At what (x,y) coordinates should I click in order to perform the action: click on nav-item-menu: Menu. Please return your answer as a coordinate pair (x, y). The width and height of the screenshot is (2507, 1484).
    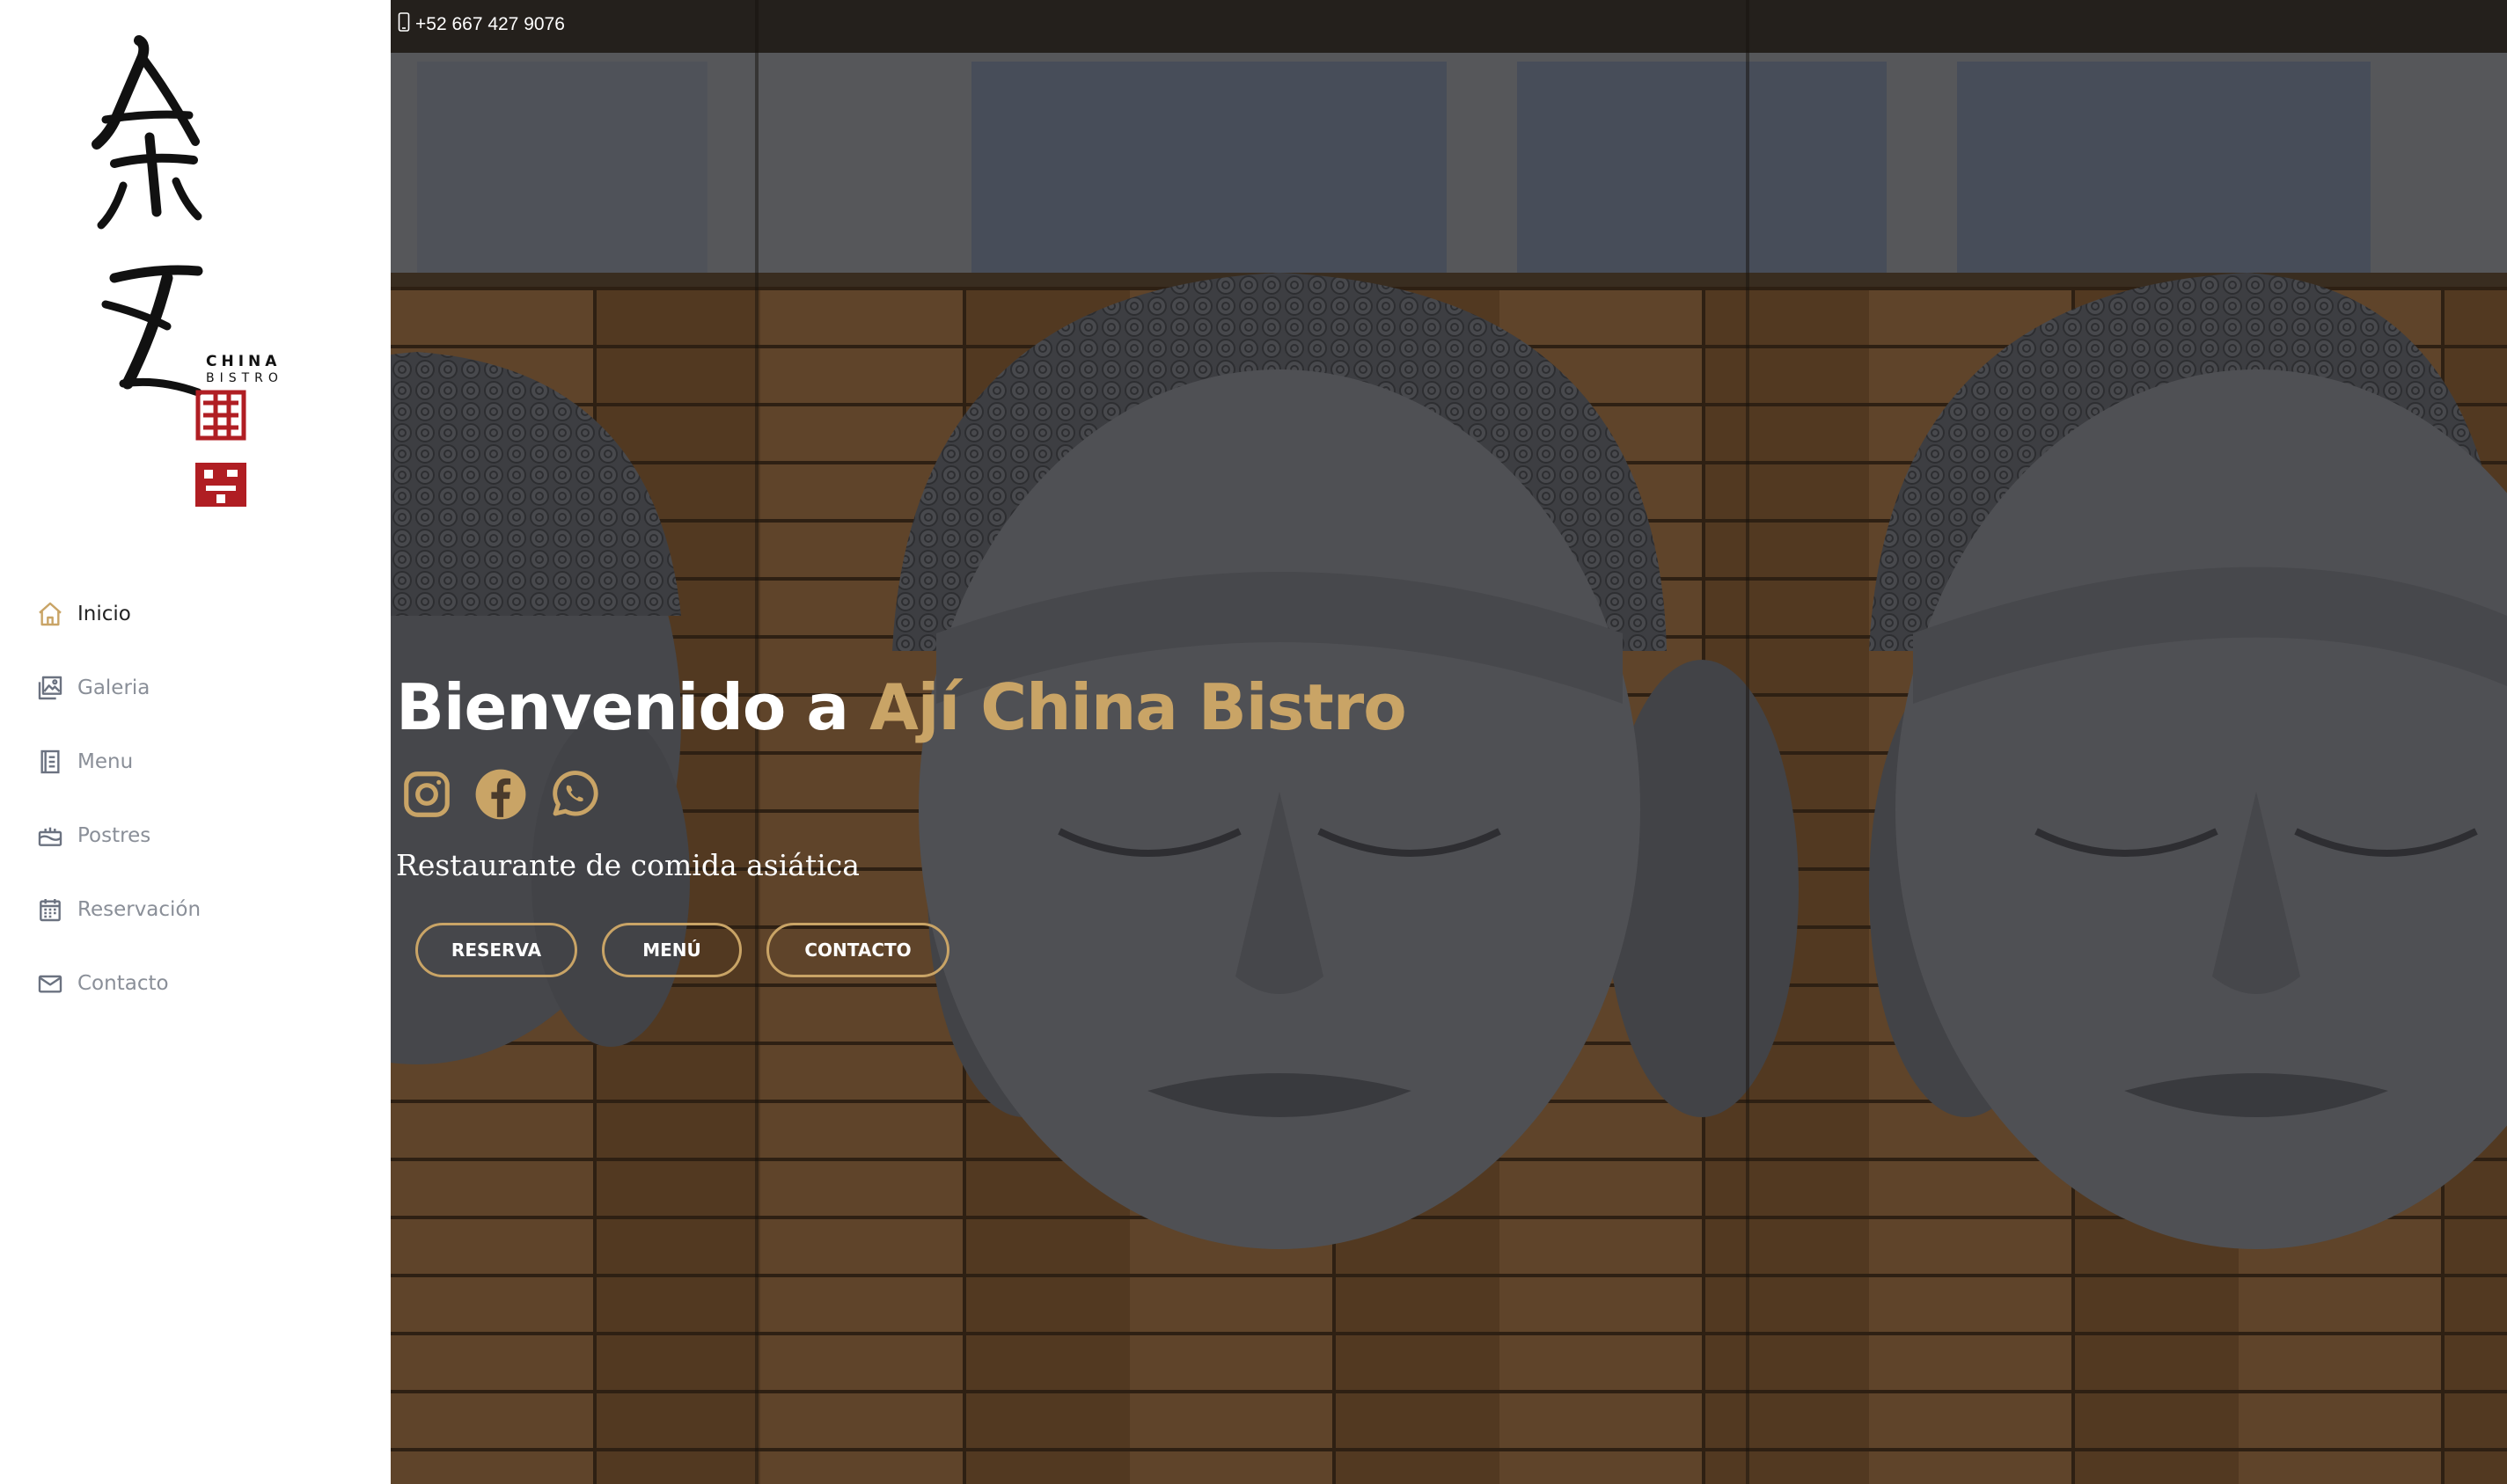
    Looking at the image, I should click on (200, 762).